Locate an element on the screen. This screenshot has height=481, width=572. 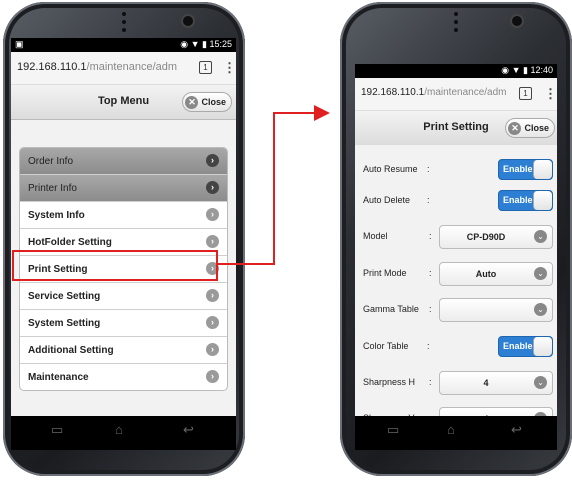
gamma-table-select: ⌄ is located at coordinates (496, 310).